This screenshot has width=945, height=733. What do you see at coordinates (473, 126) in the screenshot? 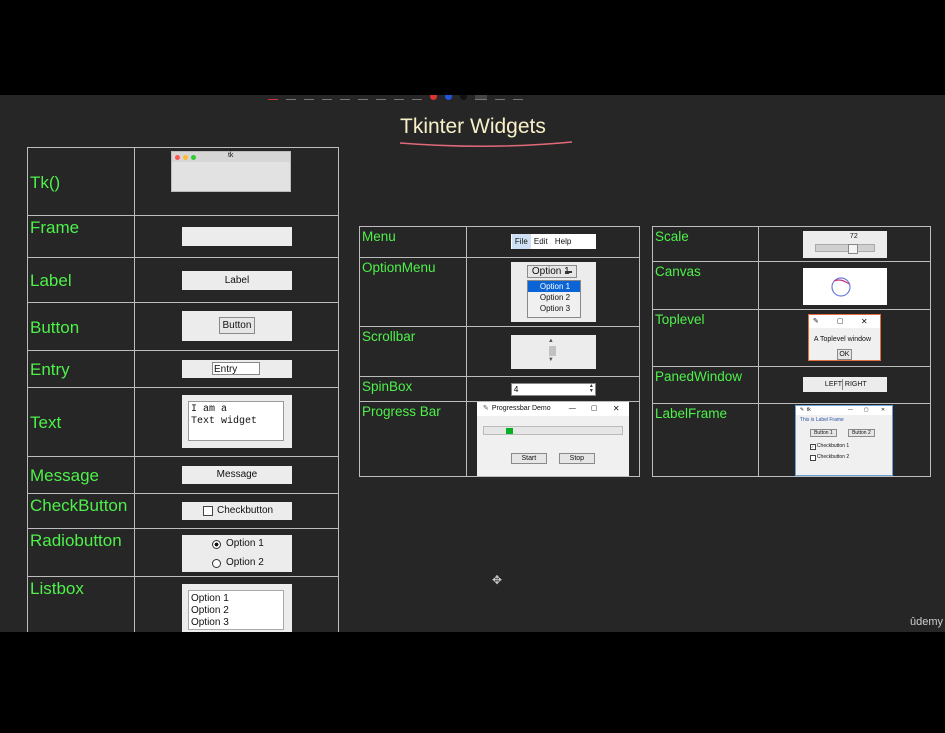
I see `page-title: Tkinter Widgets` at bounding box center [473, 126].